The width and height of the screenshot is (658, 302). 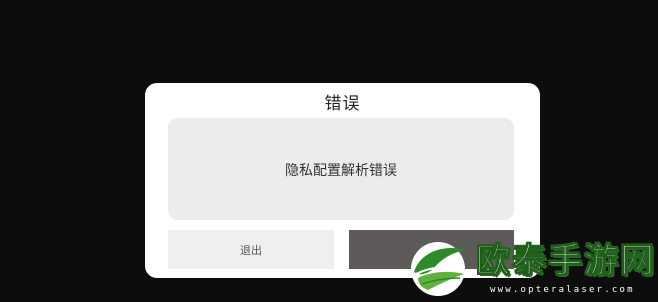 What do you see at coordinates (431, 249) in the screenshot?
I see `confirm-button` at bounding box center [431, 249].